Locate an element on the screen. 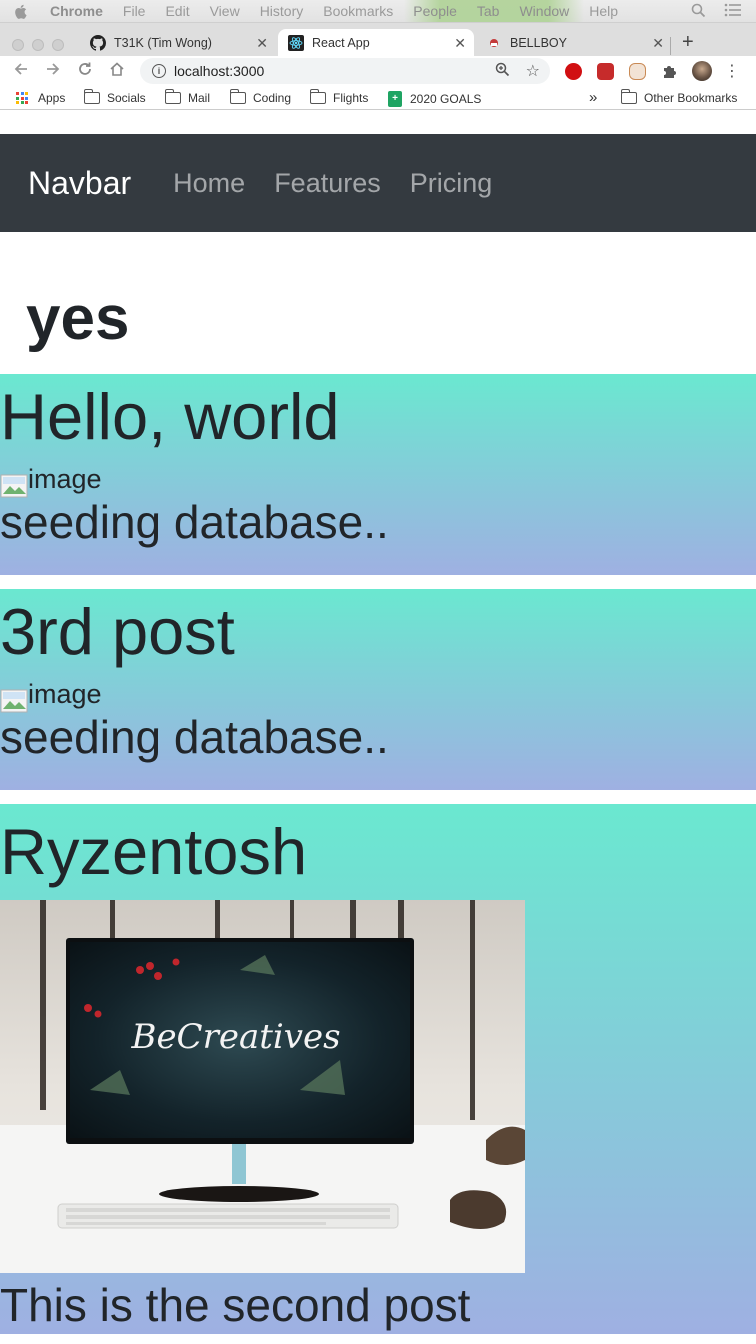 The height and width of the screenshot is (1344, 756). tab-title: T31K (Tim Wong) is located at coordinates (163, 43).